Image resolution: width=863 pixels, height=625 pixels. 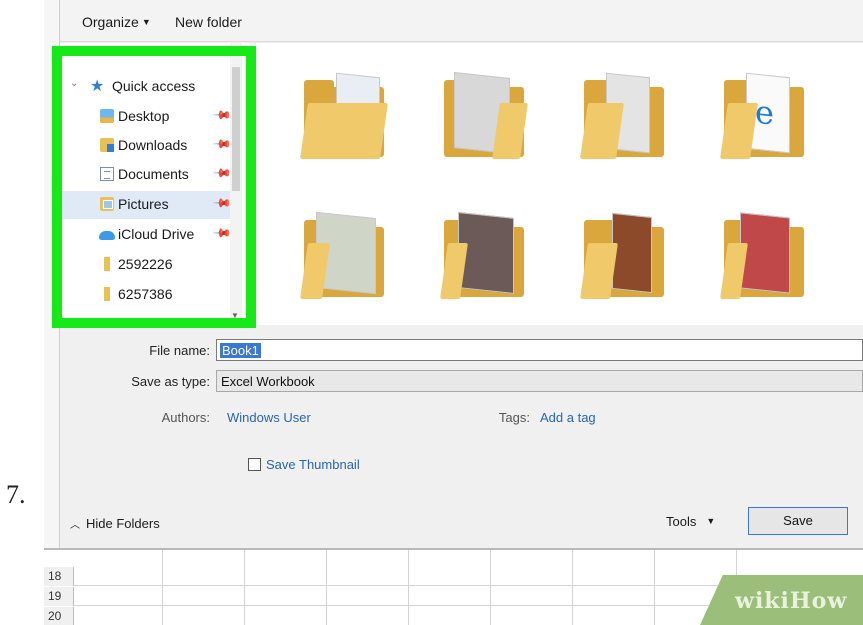 What do you see at coordinates (240, 350) in the screenshot?
I see `file-name-value: Book1` at bounding box center [240, 350].